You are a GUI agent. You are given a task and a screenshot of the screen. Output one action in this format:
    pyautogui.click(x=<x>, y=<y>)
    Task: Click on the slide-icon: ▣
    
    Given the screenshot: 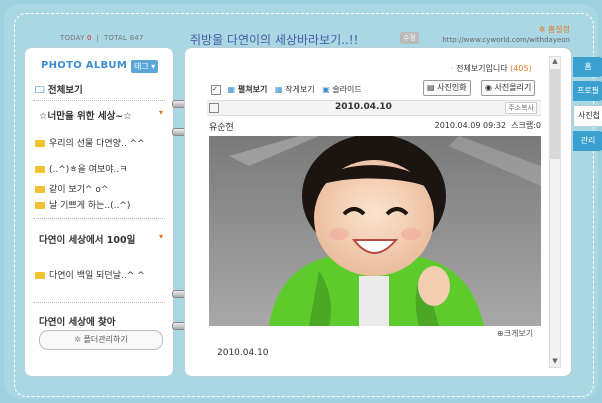 What is the action you would take?
    pyautogui.click(x=326, y=89)
    